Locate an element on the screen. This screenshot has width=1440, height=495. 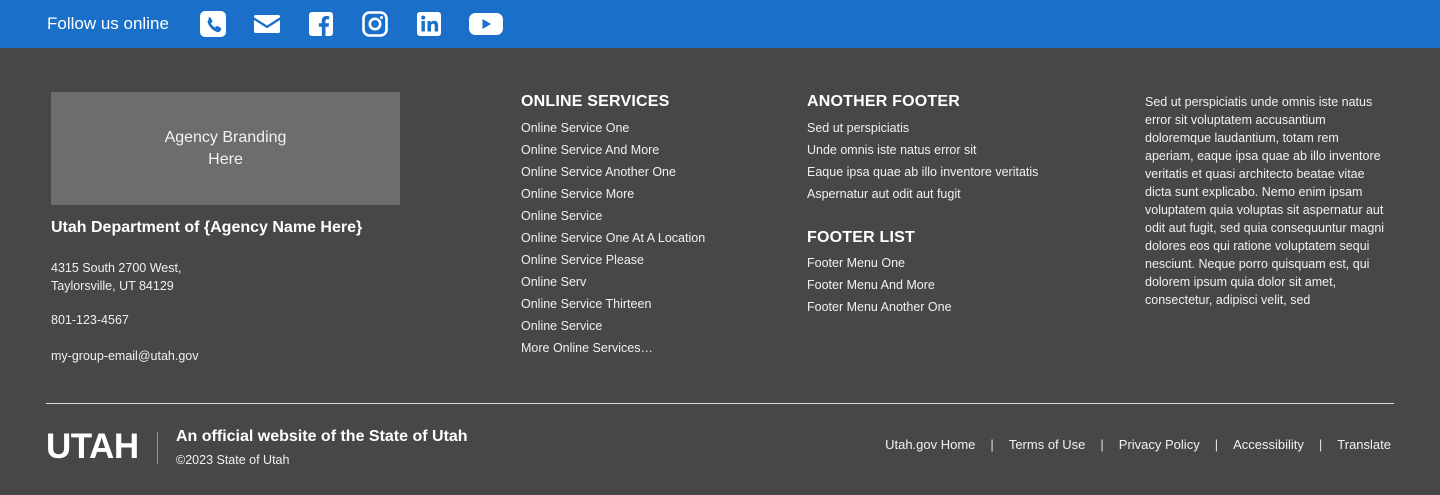
translate-link: Translate is located at coordinates (1364, 444).